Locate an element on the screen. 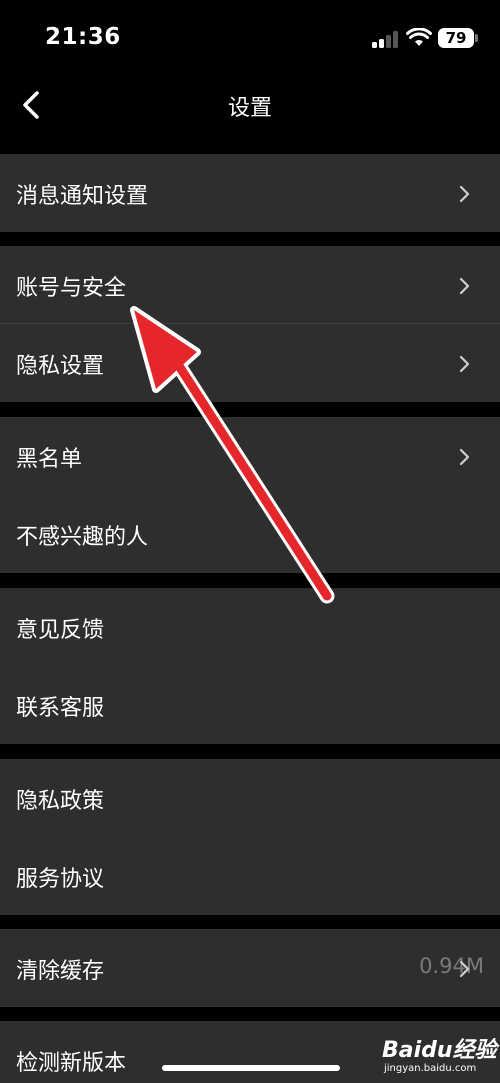 The width and height of the screenshot is (500, 1083). settings-item-account-security: 账号与安全 is located at coordinates (250, 285).